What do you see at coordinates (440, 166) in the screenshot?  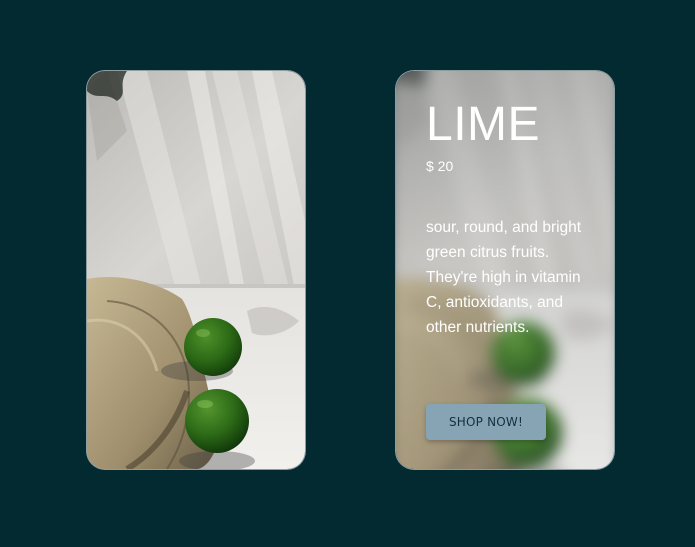 I see `product-price: $ 20` at bounding box center [440, 166].